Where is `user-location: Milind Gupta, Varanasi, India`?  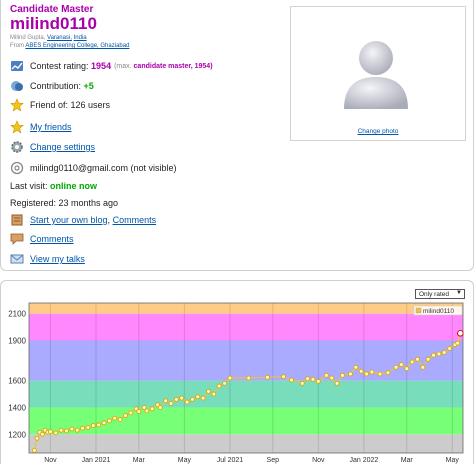
user-location: Milind Gupta, Varanasi, India is located at coordinates (48, 38).